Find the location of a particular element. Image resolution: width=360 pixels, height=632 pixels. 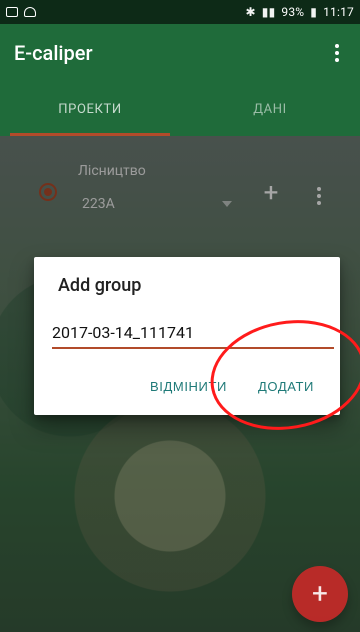

tabs: ПРОЕКТИ ДАНІ is located at coordinates (180, 109).